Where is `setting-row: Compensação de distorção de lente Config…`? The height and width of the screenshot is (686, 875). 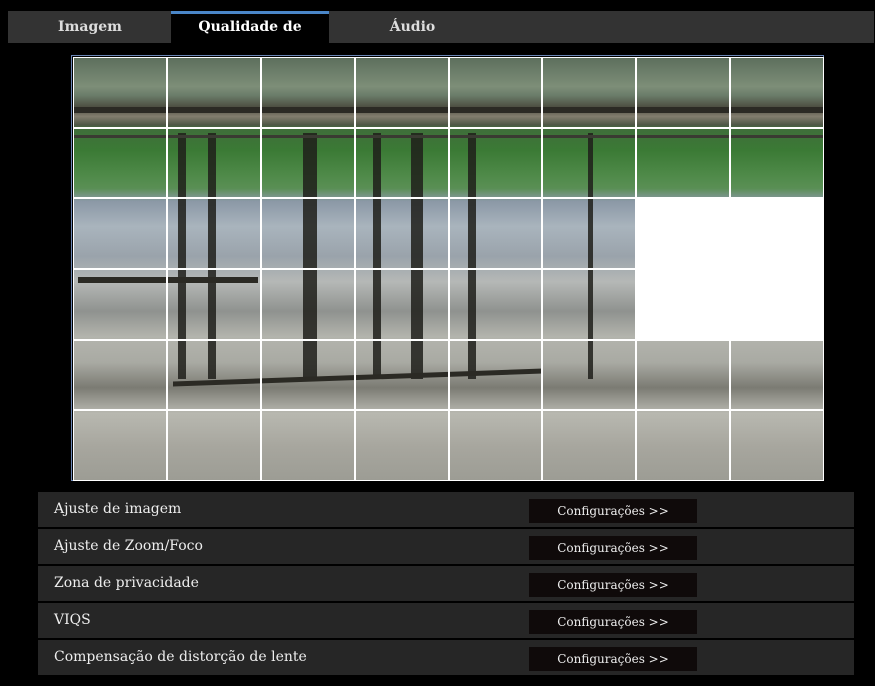 setting-row: Compensação de distorção de lente Config… is located at coordinates (446, 658).